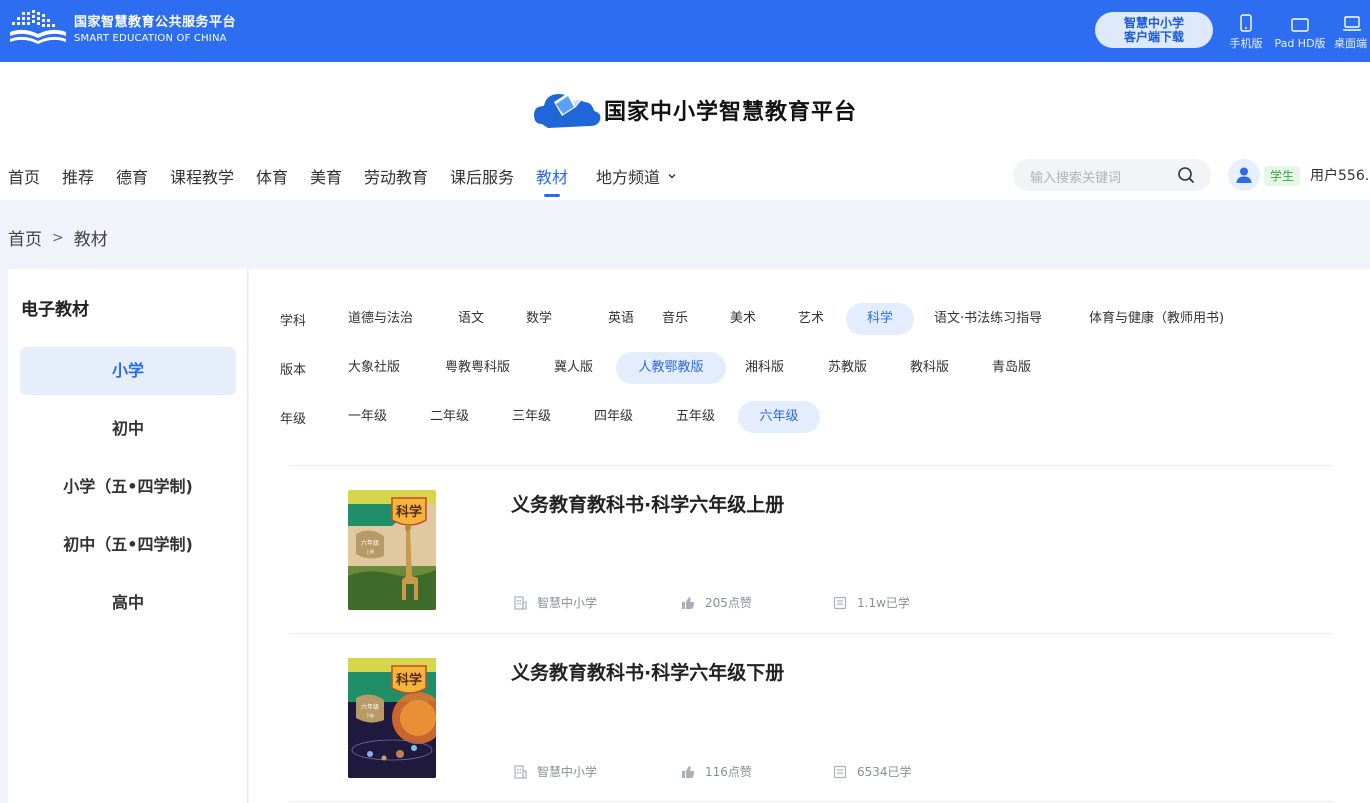  Describe the element at coordinates (293, 321) in the screenshot. I see `subject-label: 学科` at that location.